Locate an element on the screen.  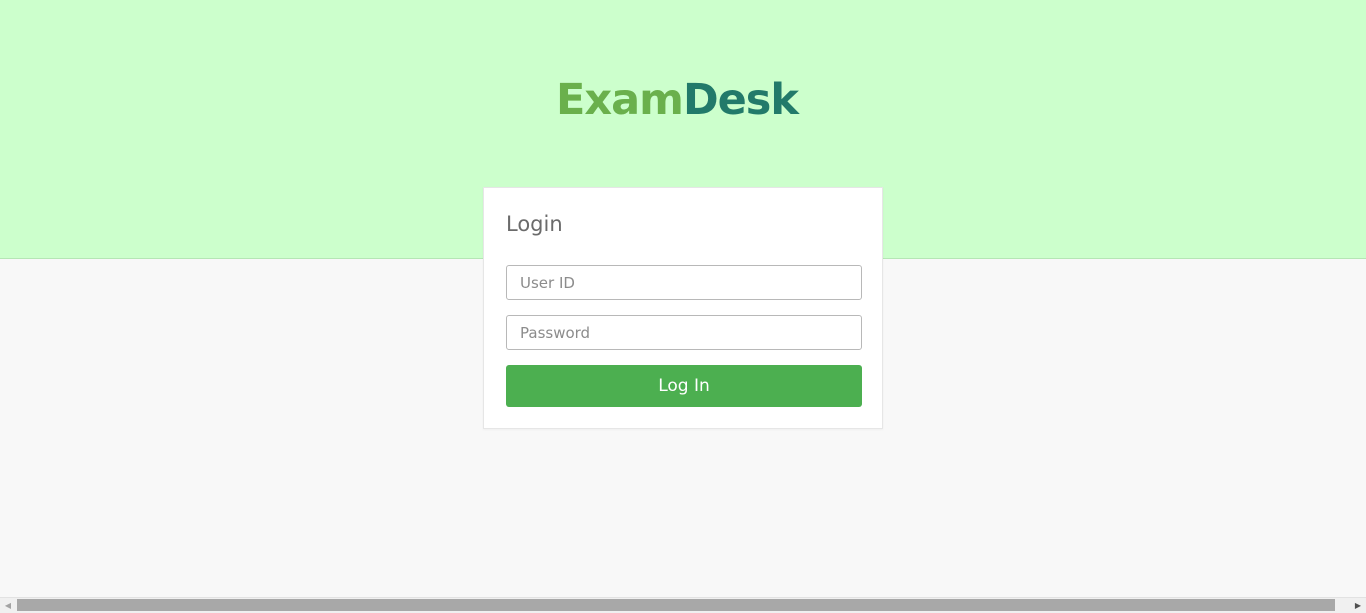
scroll-right-arrow-icon: ▶ is located at coordinates (1358, 605).